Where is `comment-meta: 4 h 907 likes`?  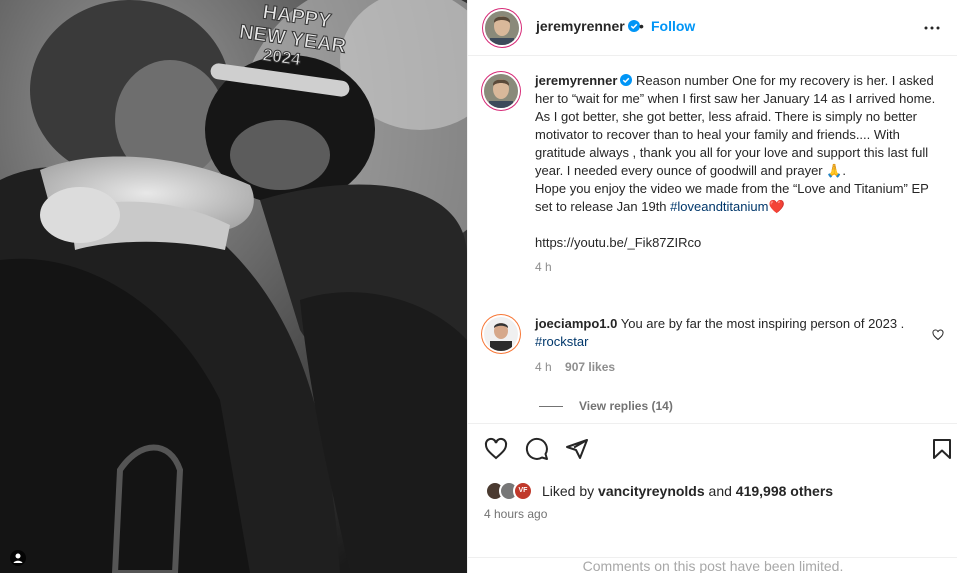 comment-meta: 4 h 907 likes is located at coordinates (744, 367).